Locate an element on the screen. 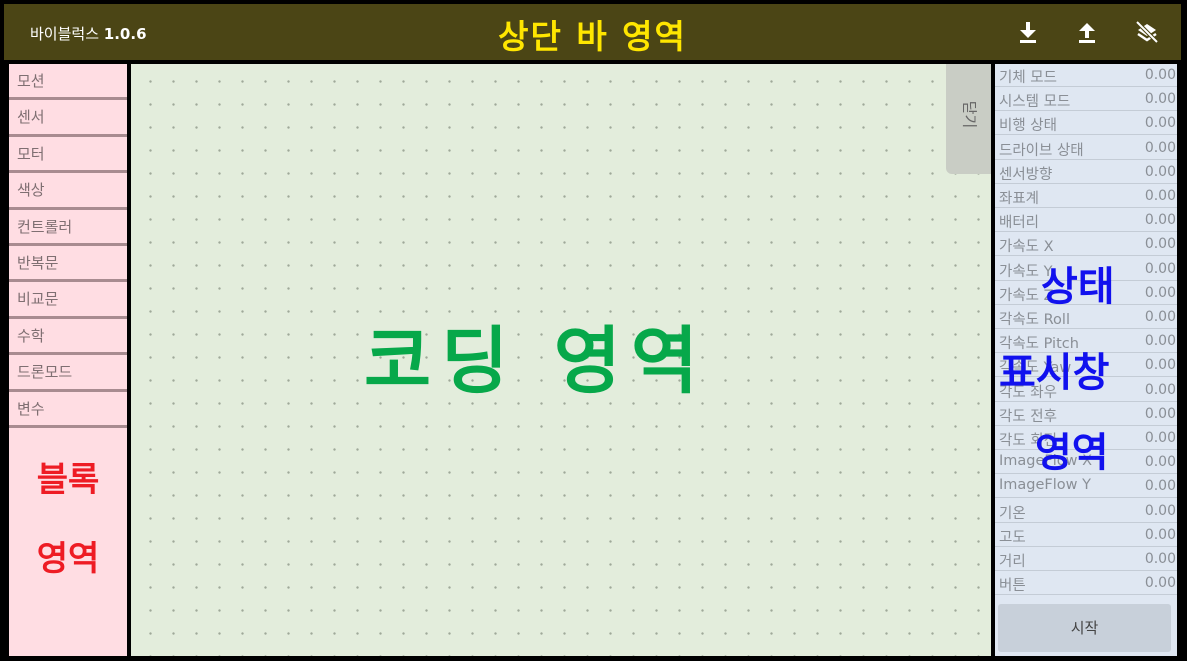  status-label: 고도 is located at coordinates (1012, 537).